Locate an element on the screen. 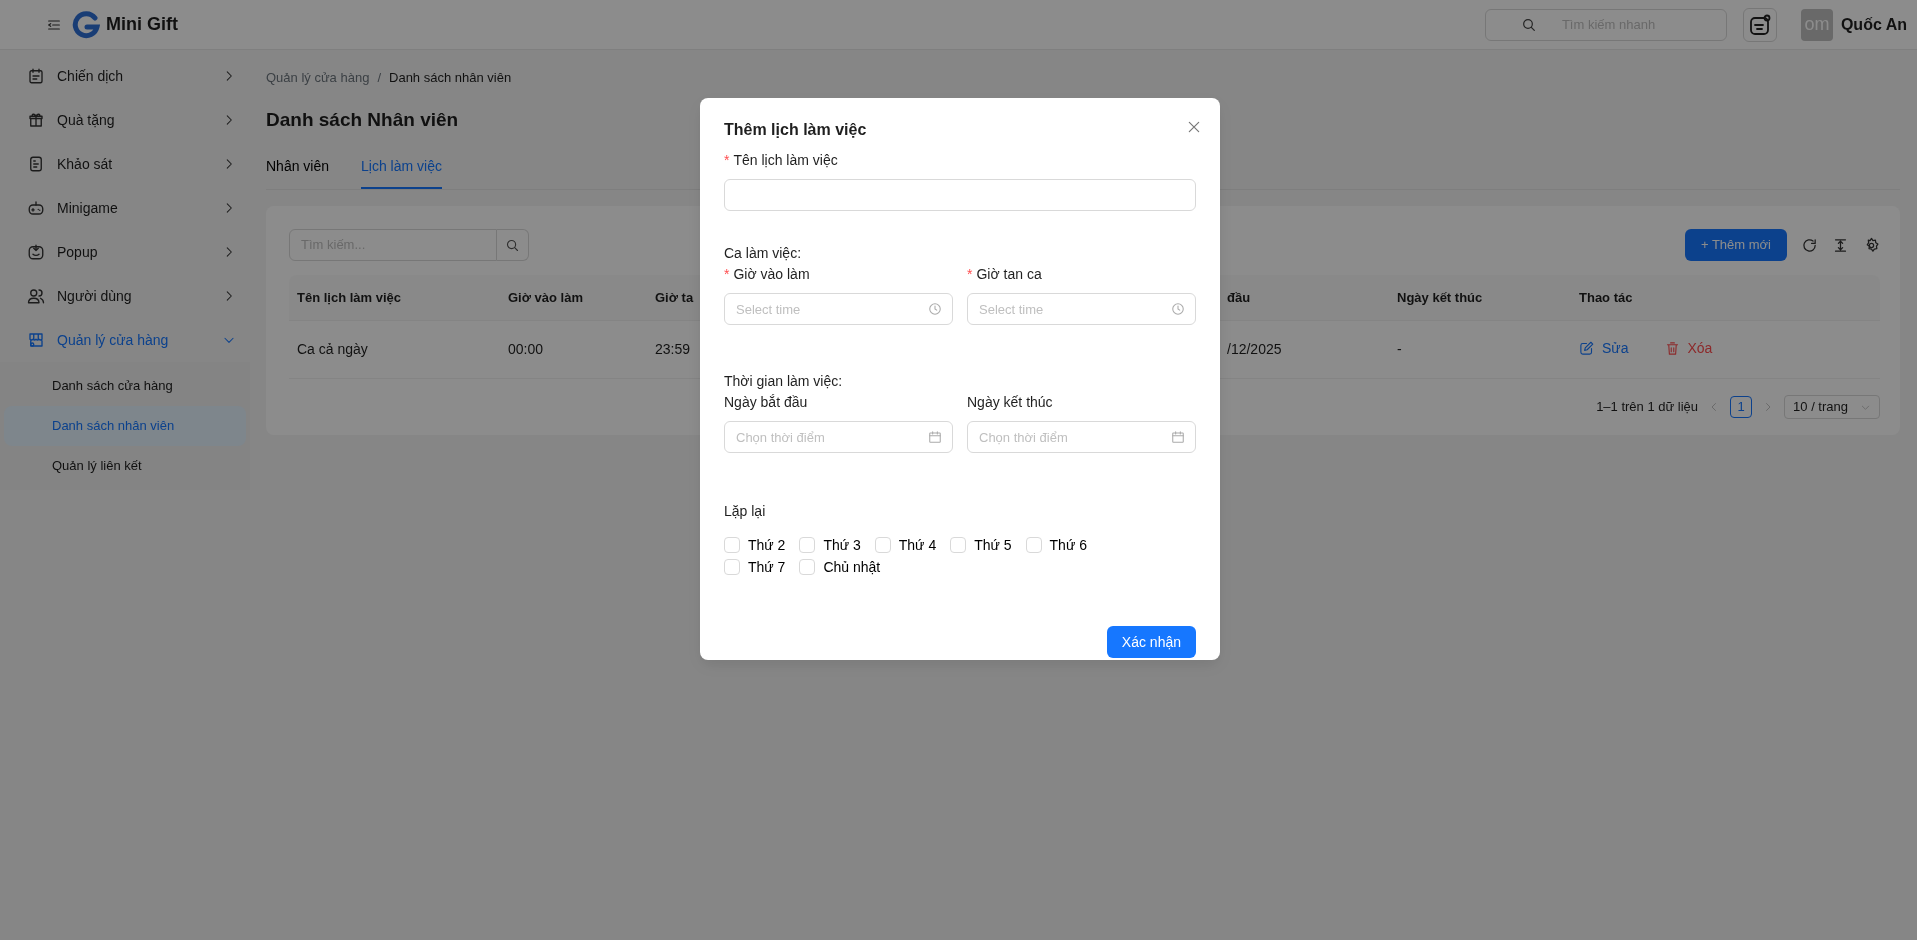 The height and width of the screenshot is (940, 1917). table-cell: 00:00 is located at coordinates (526, 349).